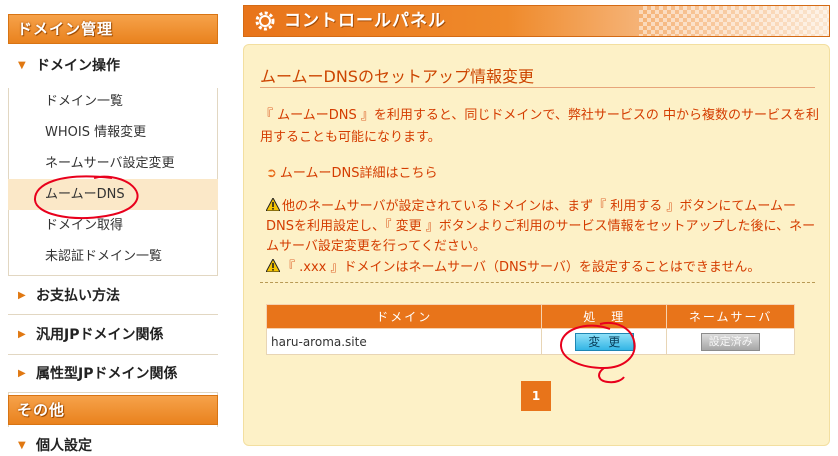 Image resolution: width=838 pixels, height=456 pixels. I want to click on dashed-divider, so click(537, 282).